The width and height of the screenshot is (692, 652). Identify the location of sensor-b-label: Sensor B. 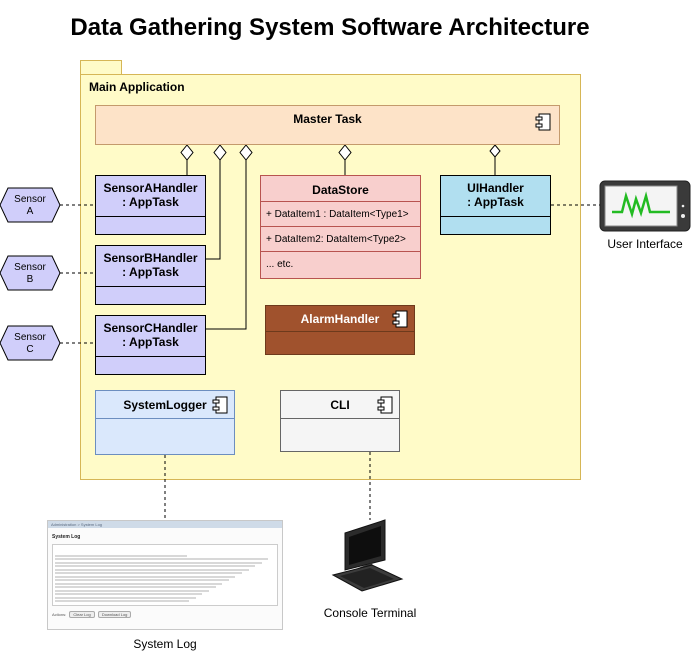
(30, 274).